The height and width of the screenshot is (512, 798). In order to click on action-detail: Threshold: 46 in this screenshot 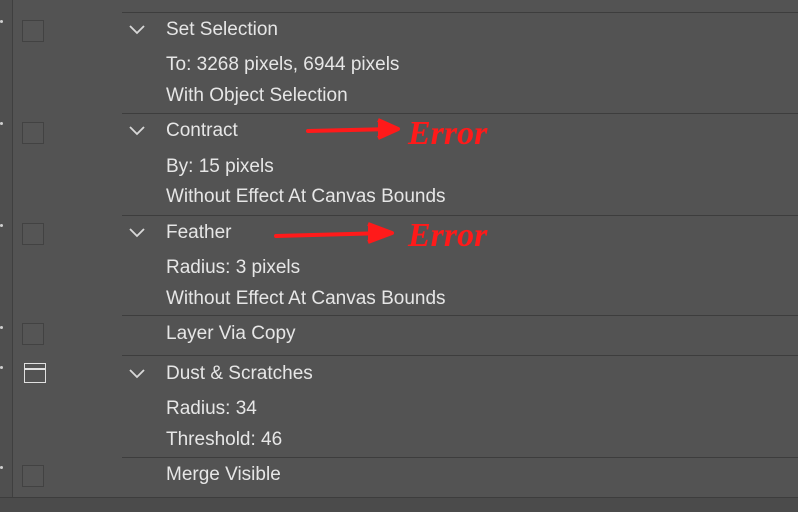, I will do `click(224, 439)`.